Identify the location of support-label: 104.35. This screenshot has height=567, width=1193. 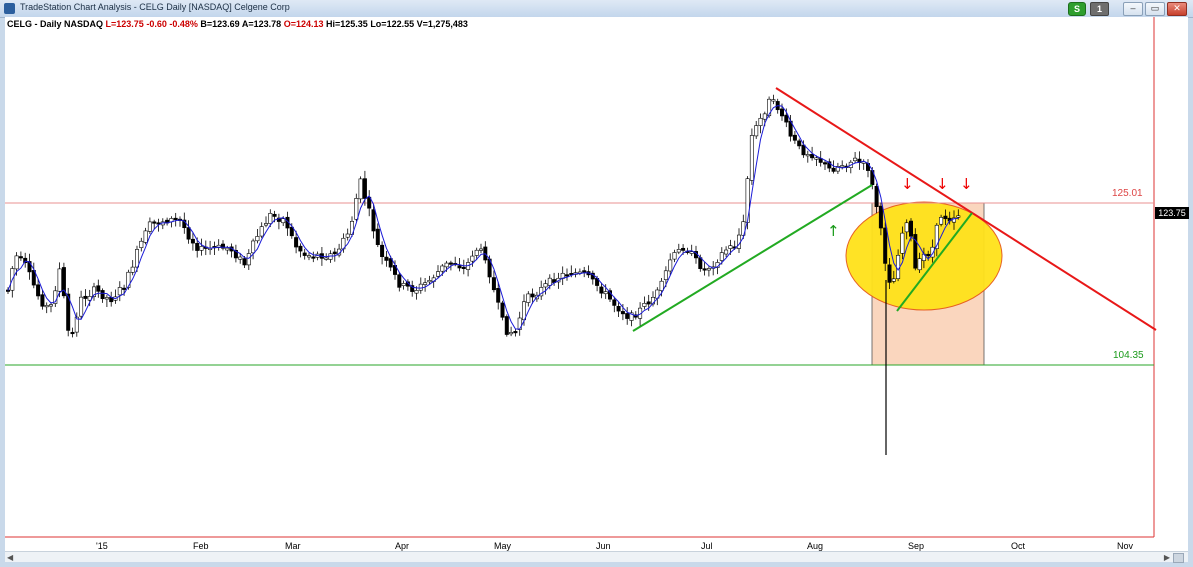
(1128, 355).